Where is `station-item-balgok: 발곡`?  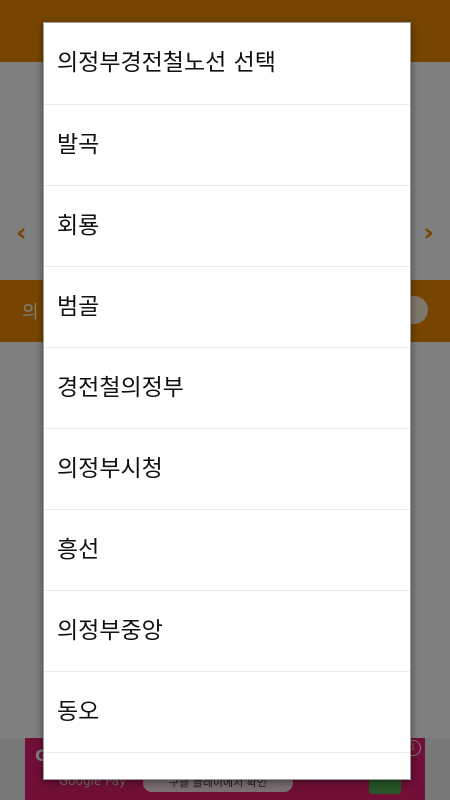
station-item-balgok: 발곡 is located at coordinates (227, 145).